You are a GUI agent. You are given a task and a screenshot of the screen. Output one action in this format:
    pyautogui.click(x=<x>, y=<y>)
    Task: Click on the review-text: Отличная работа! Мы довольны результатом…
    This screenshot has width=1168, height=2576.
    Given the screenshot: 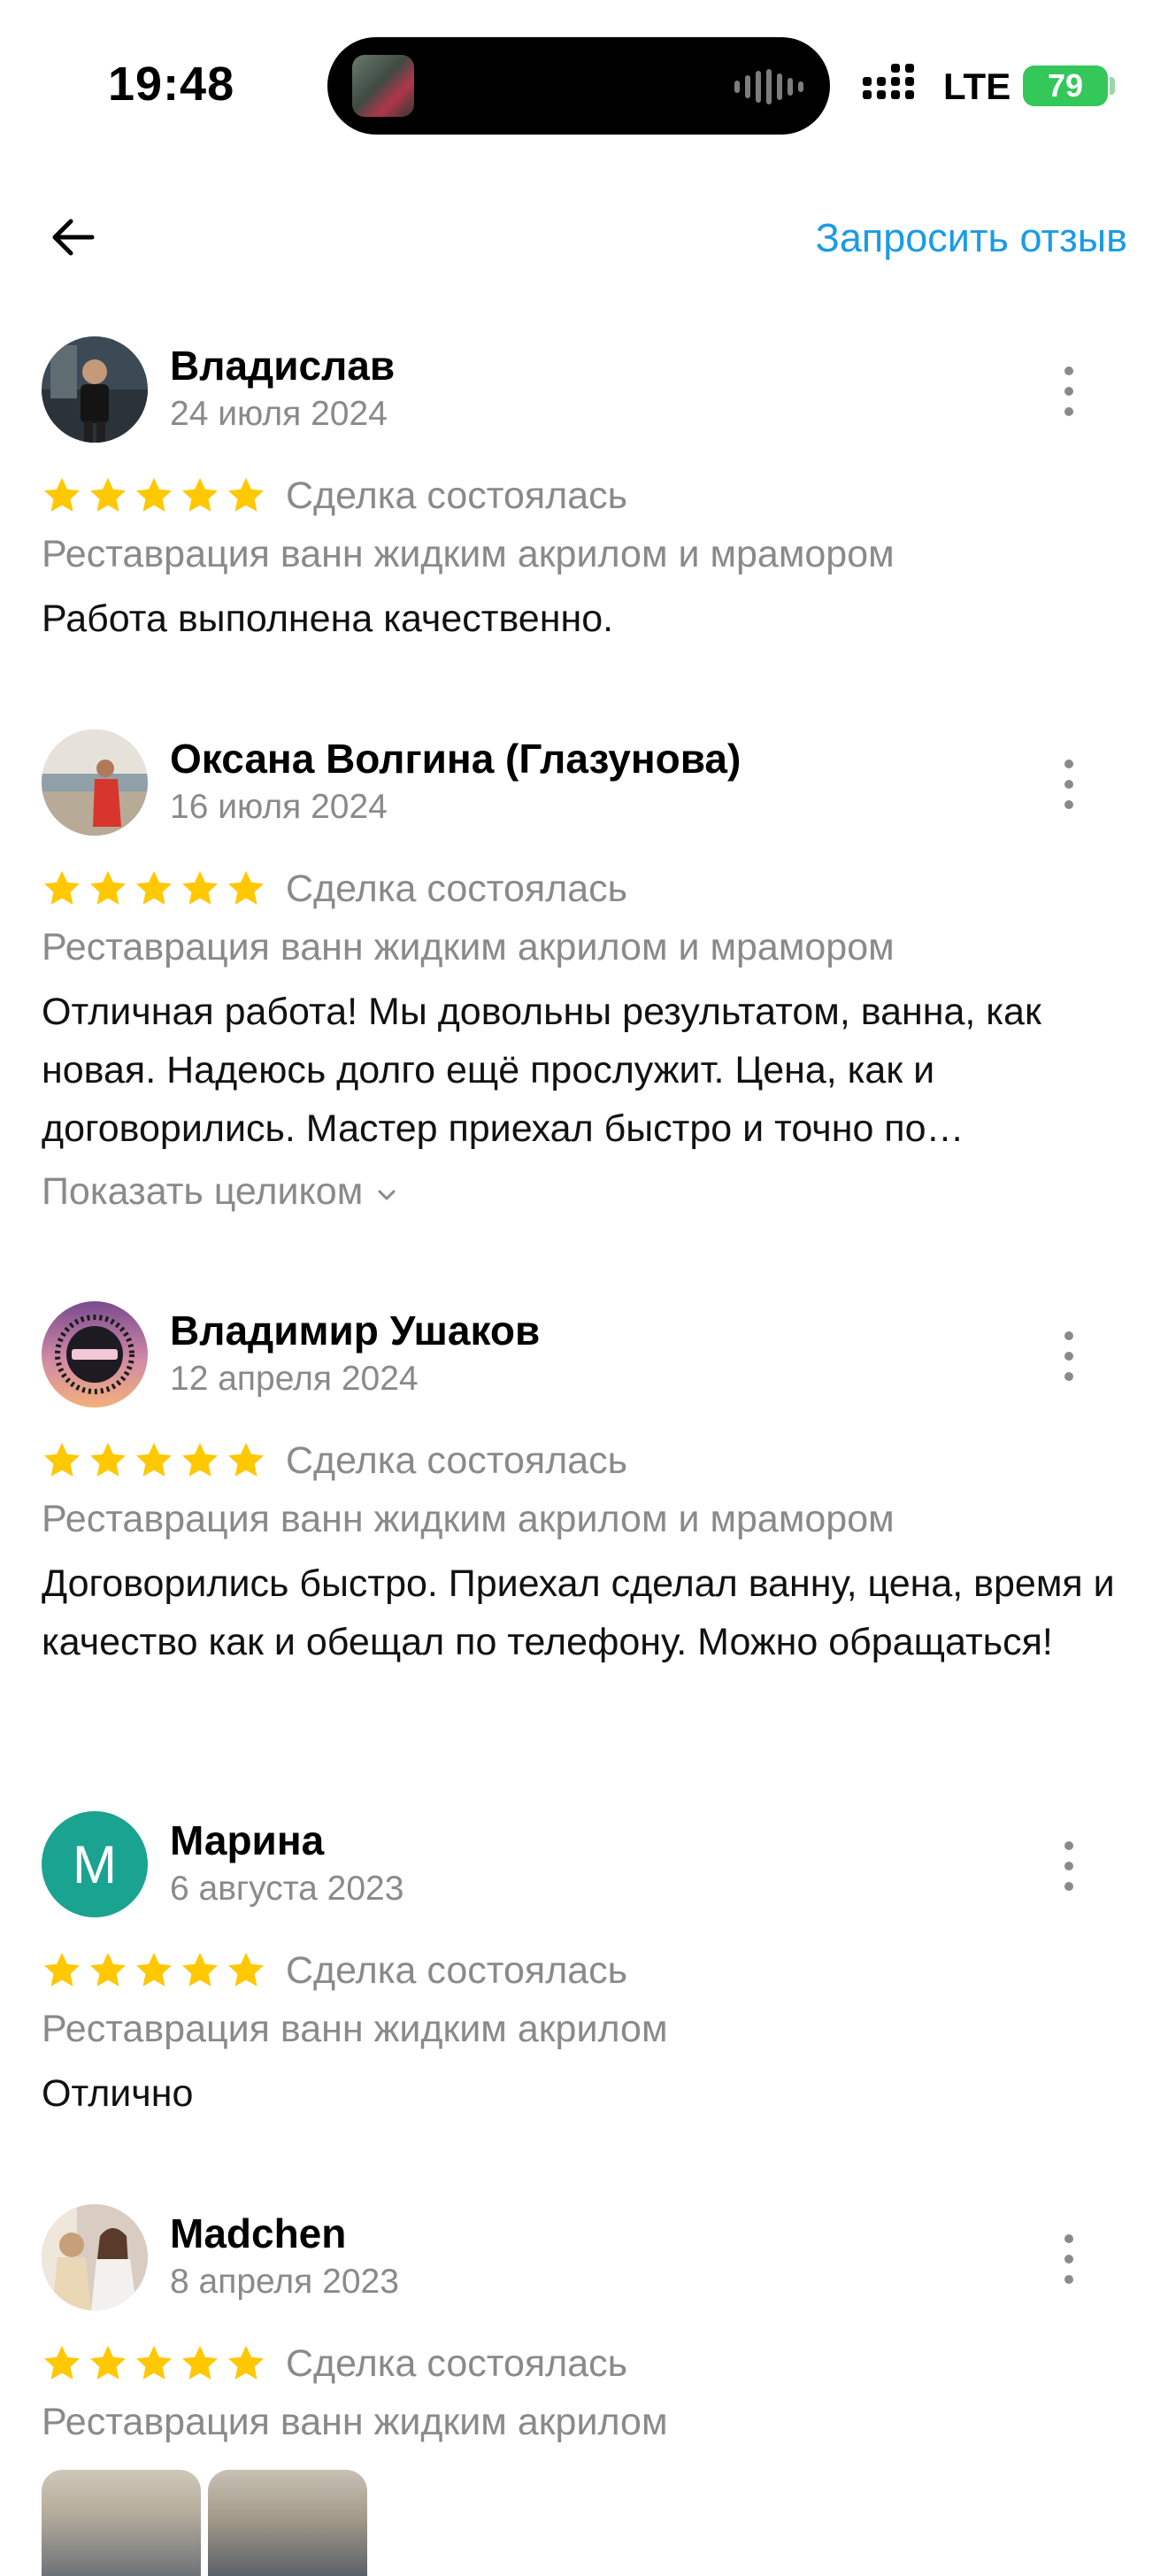 What is the action you would take?
    pyautogui.click(x=541, y=1070)
    